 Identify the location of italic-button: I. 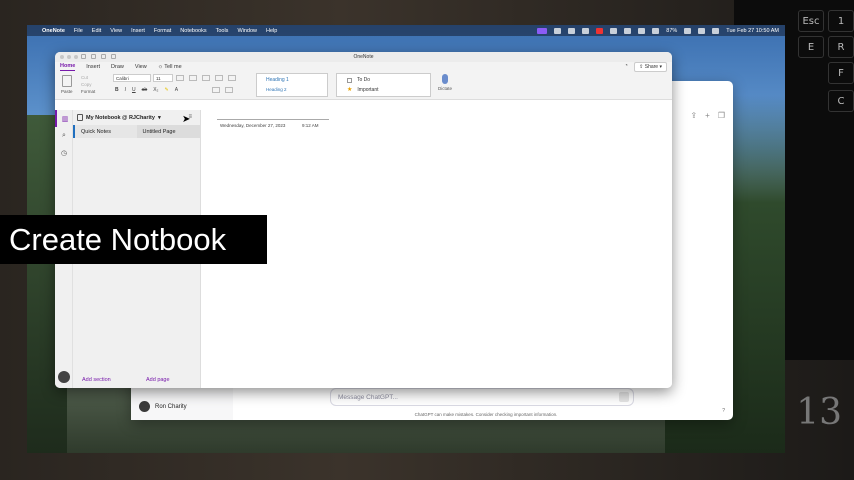
(125, 90).